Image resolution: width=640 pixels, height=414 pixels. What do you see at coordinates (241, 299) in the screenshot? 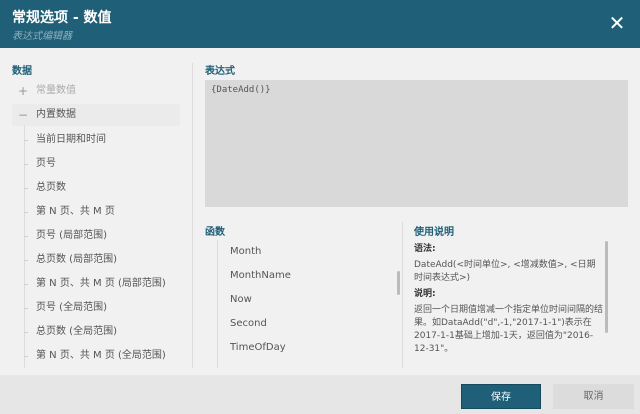
I see `function-item: Now` at bounding box center [241, 299].